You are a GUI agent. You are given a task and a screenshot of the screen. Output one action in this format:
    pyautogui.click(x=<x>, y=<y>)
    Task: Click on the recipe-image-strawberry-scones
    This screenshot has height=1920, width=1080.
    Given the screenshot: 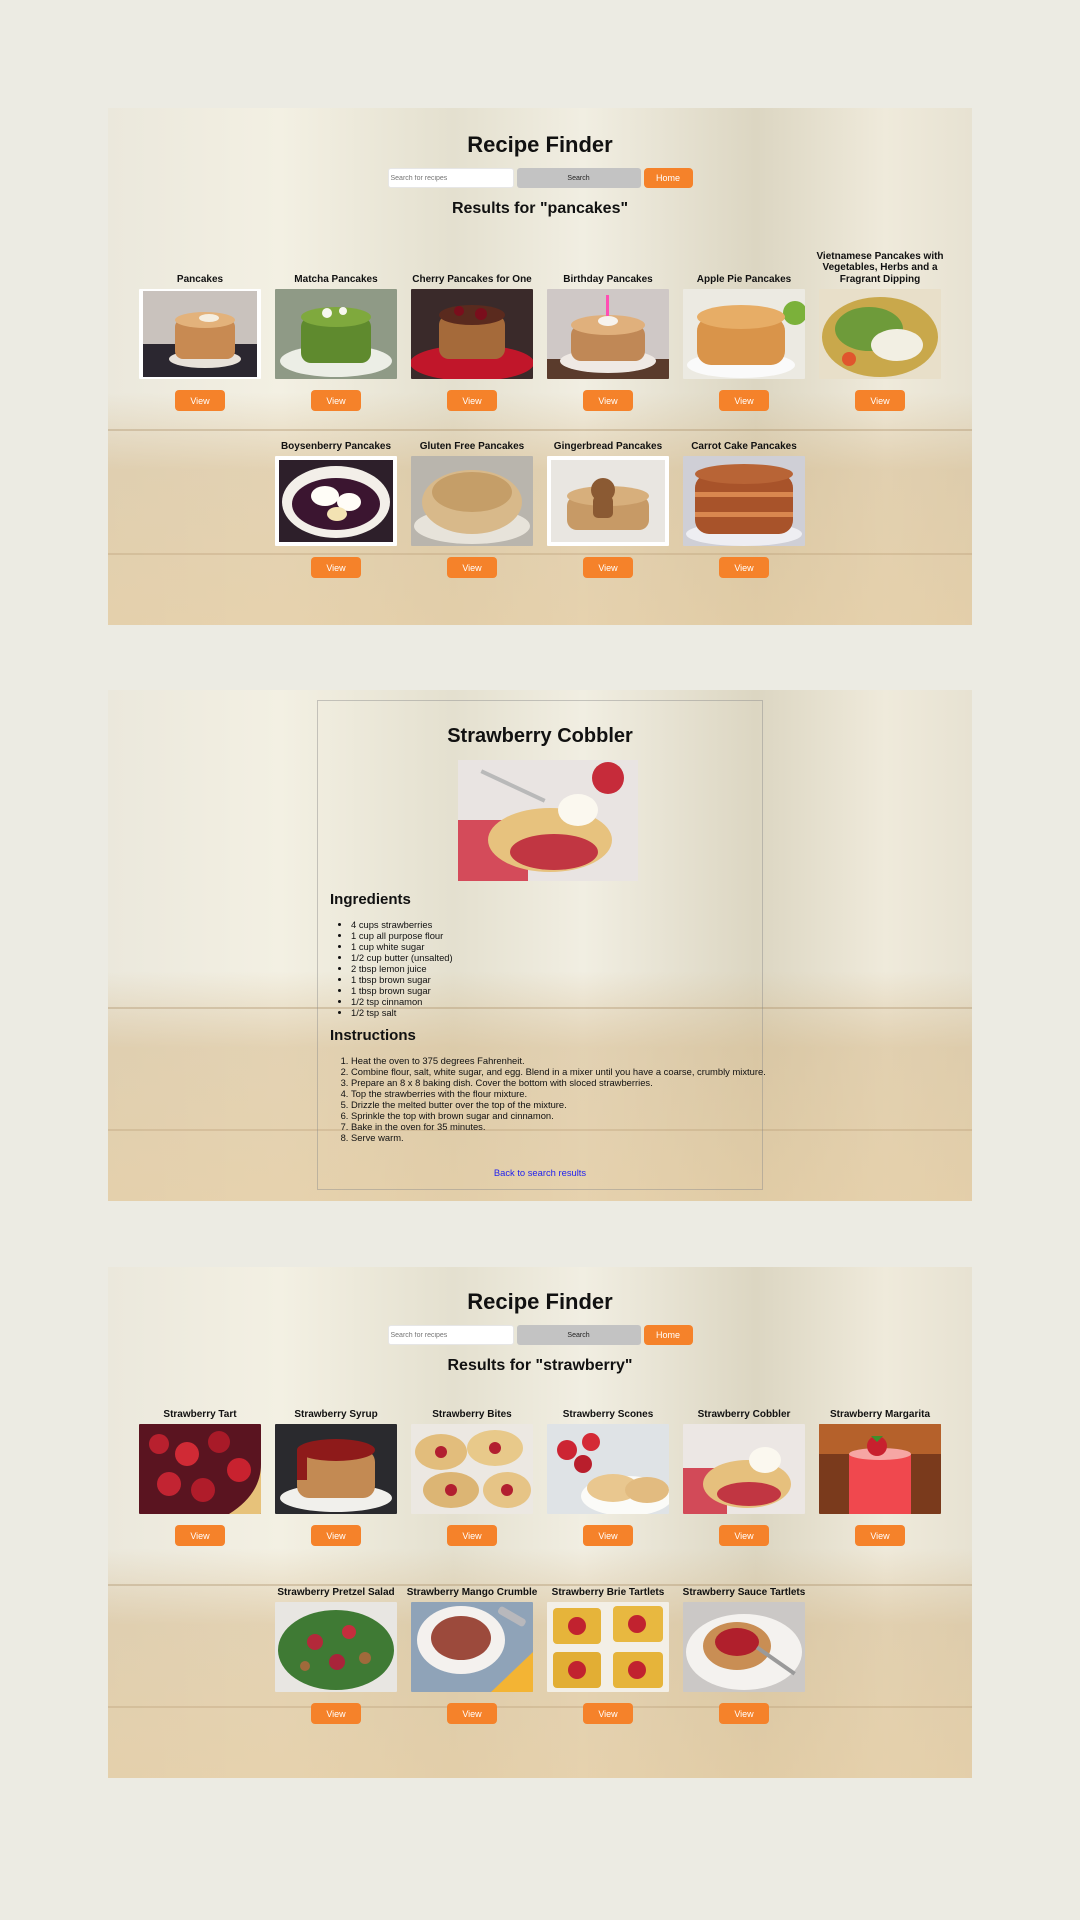 What is the action you would take?
    pyautogui.click(x=608, y=1469)
    